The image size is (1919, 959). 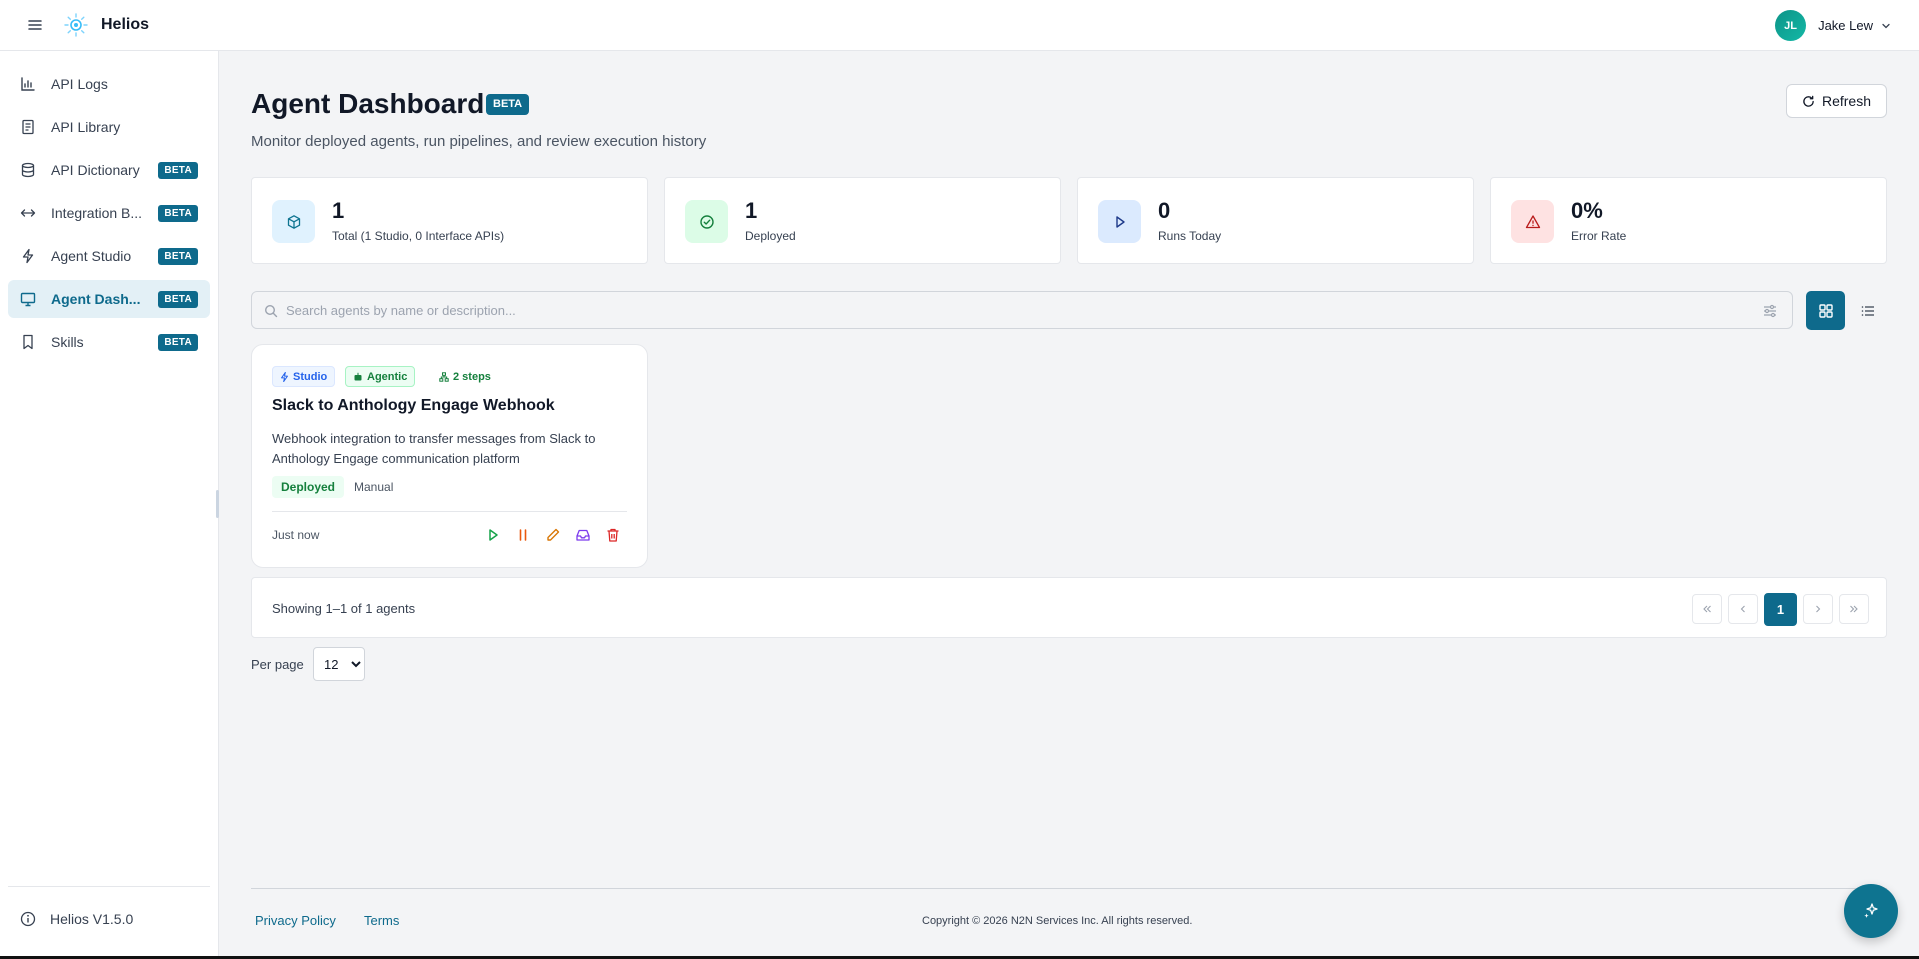 I want to click on menu-icon, so click(x=35, y=25).